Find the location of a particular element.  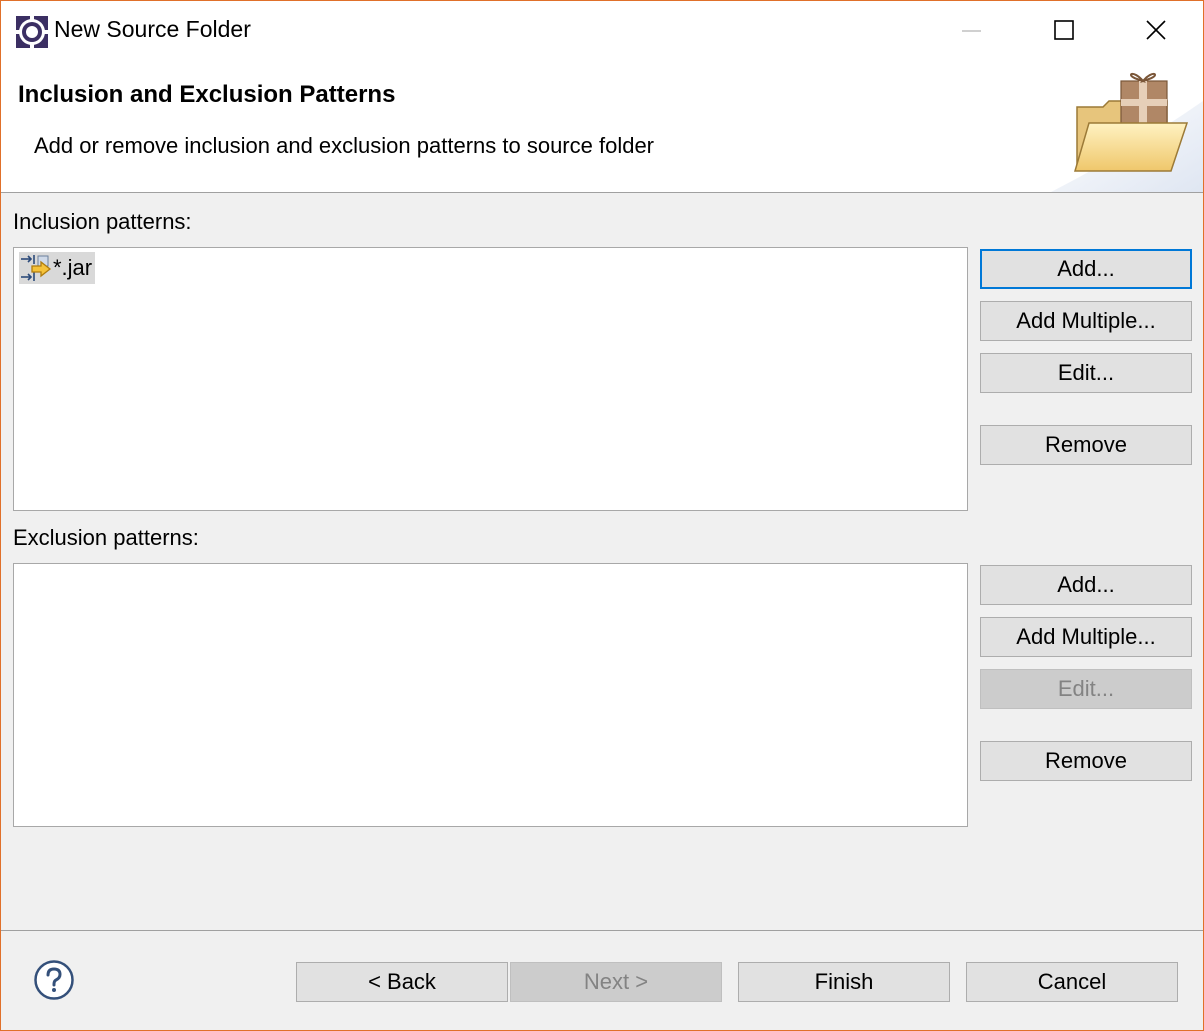

inclusion-patterns-label: Inclusion patterns: is located at coordinates (102, 221).